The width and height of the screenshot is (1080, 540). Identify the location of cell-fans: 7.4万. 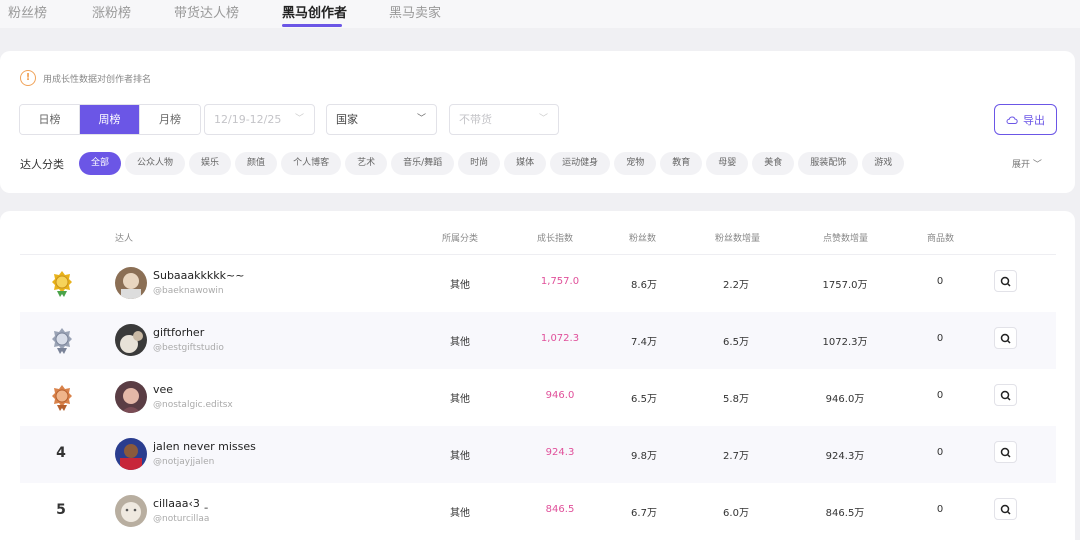
(644, 342).